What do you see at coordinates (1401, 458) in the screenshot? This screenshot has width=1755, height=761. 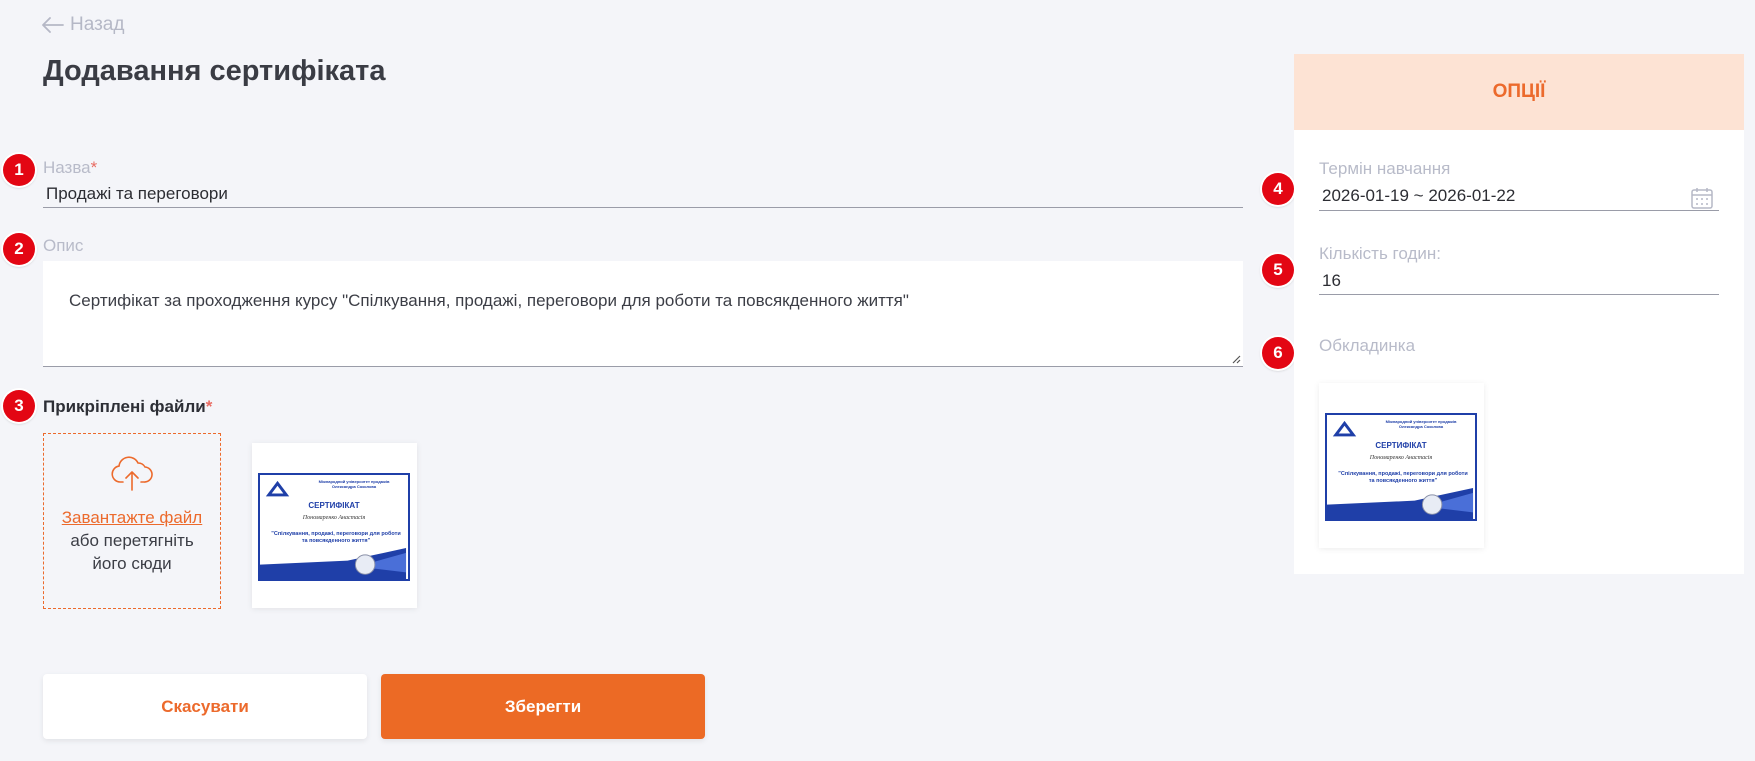 I see `cover-cert-recipient: Пономаренко Анастасія` at bounding box center [1401, 458].